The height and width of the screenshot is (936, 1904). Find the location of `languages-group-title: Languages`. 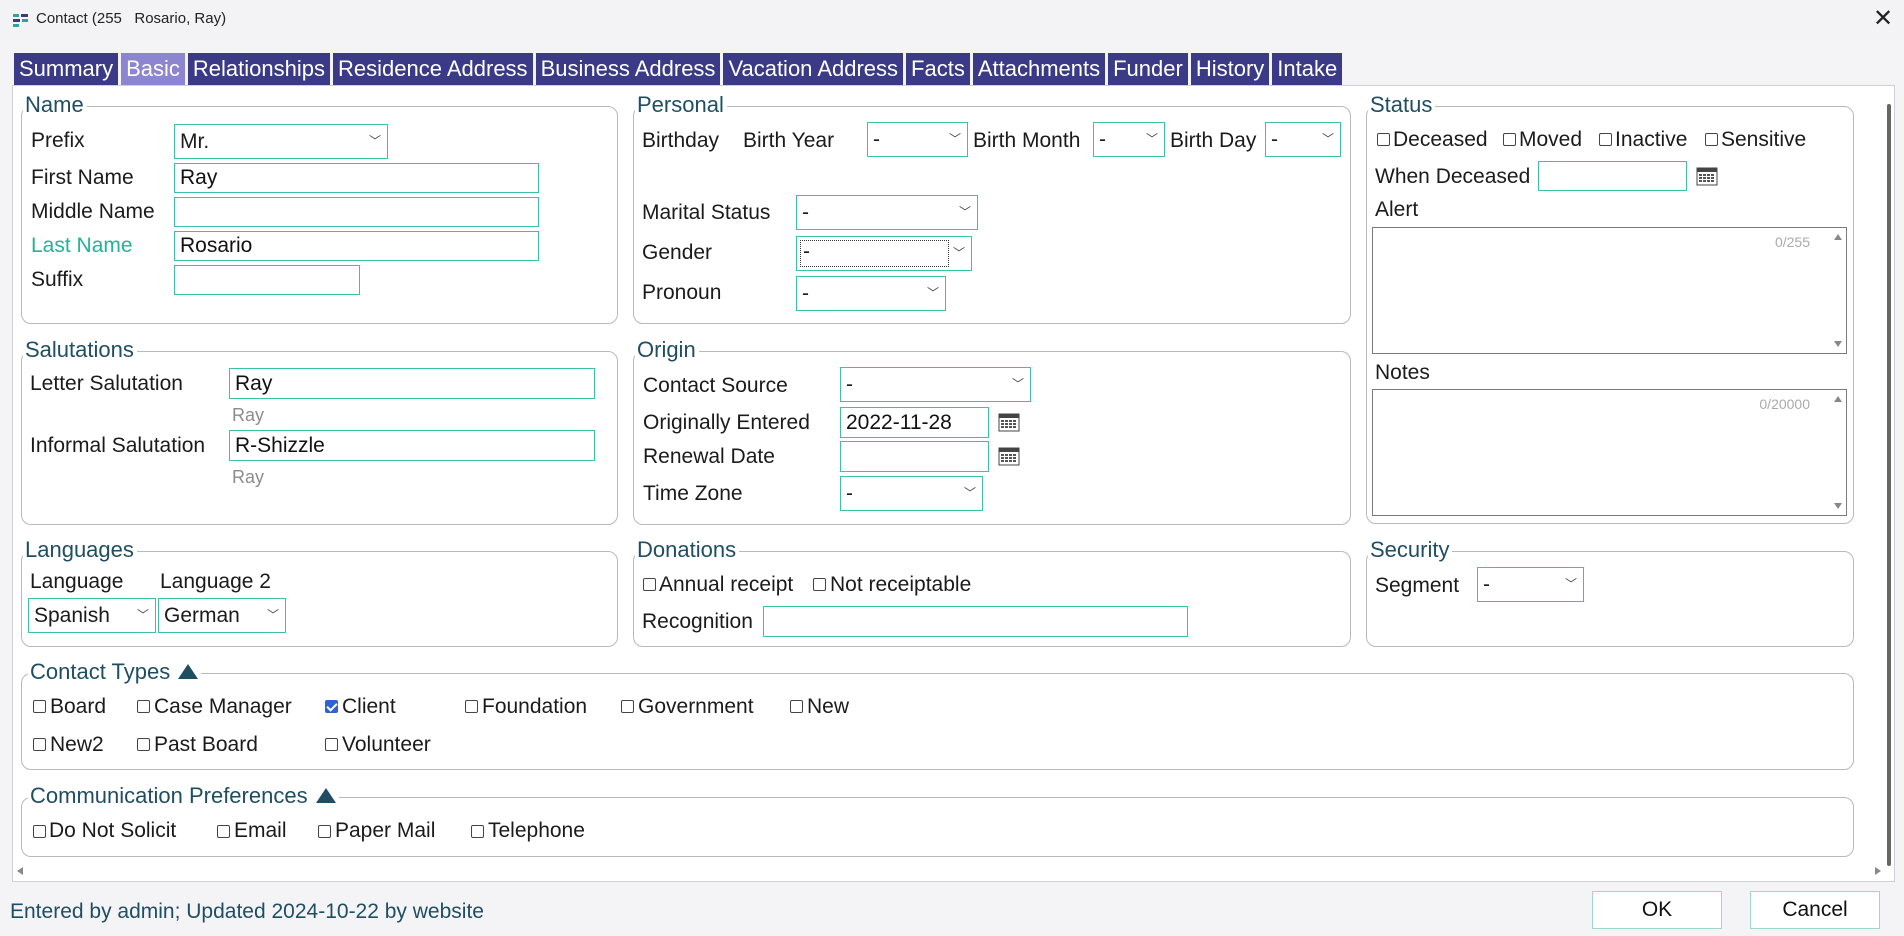

languages-group-title: Languages is located at coordinates (80, 550).